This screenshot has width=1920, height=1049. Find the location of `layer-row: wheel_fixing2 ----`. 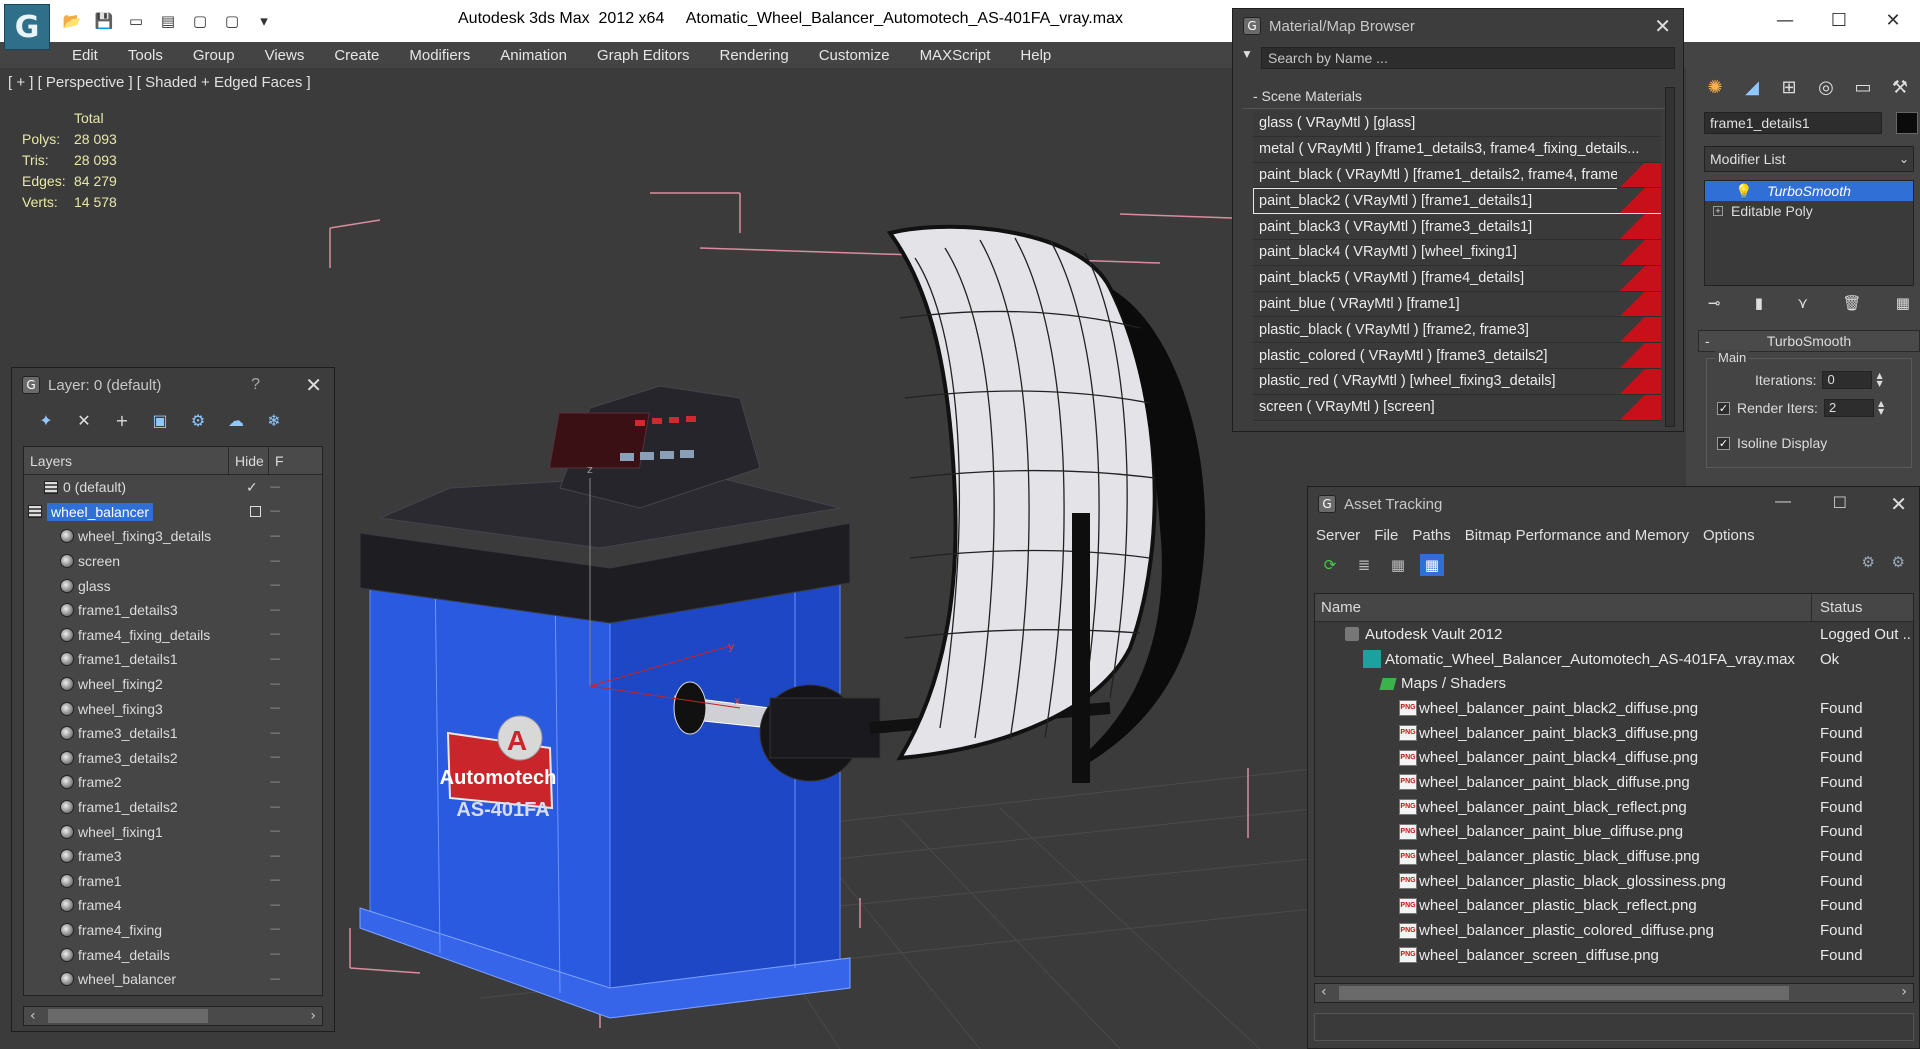

layer-row: wheel_fixing2 ---- is located at coordinates (173, 684).